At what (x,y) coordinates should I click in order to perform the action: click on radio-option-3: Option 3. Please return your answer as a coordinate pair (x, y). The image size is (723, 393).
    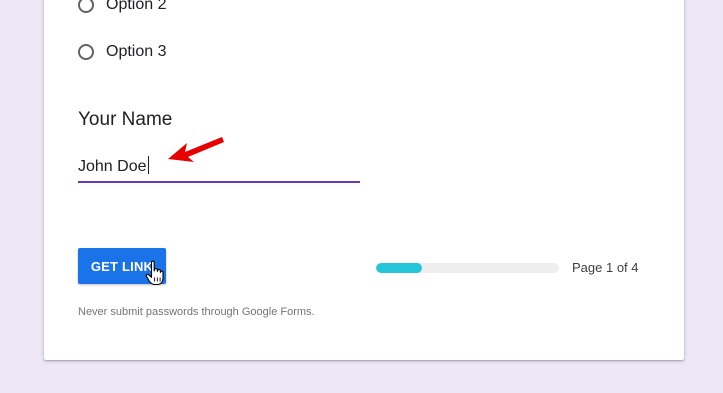
    Looking at the image, I should click on (122, 52).